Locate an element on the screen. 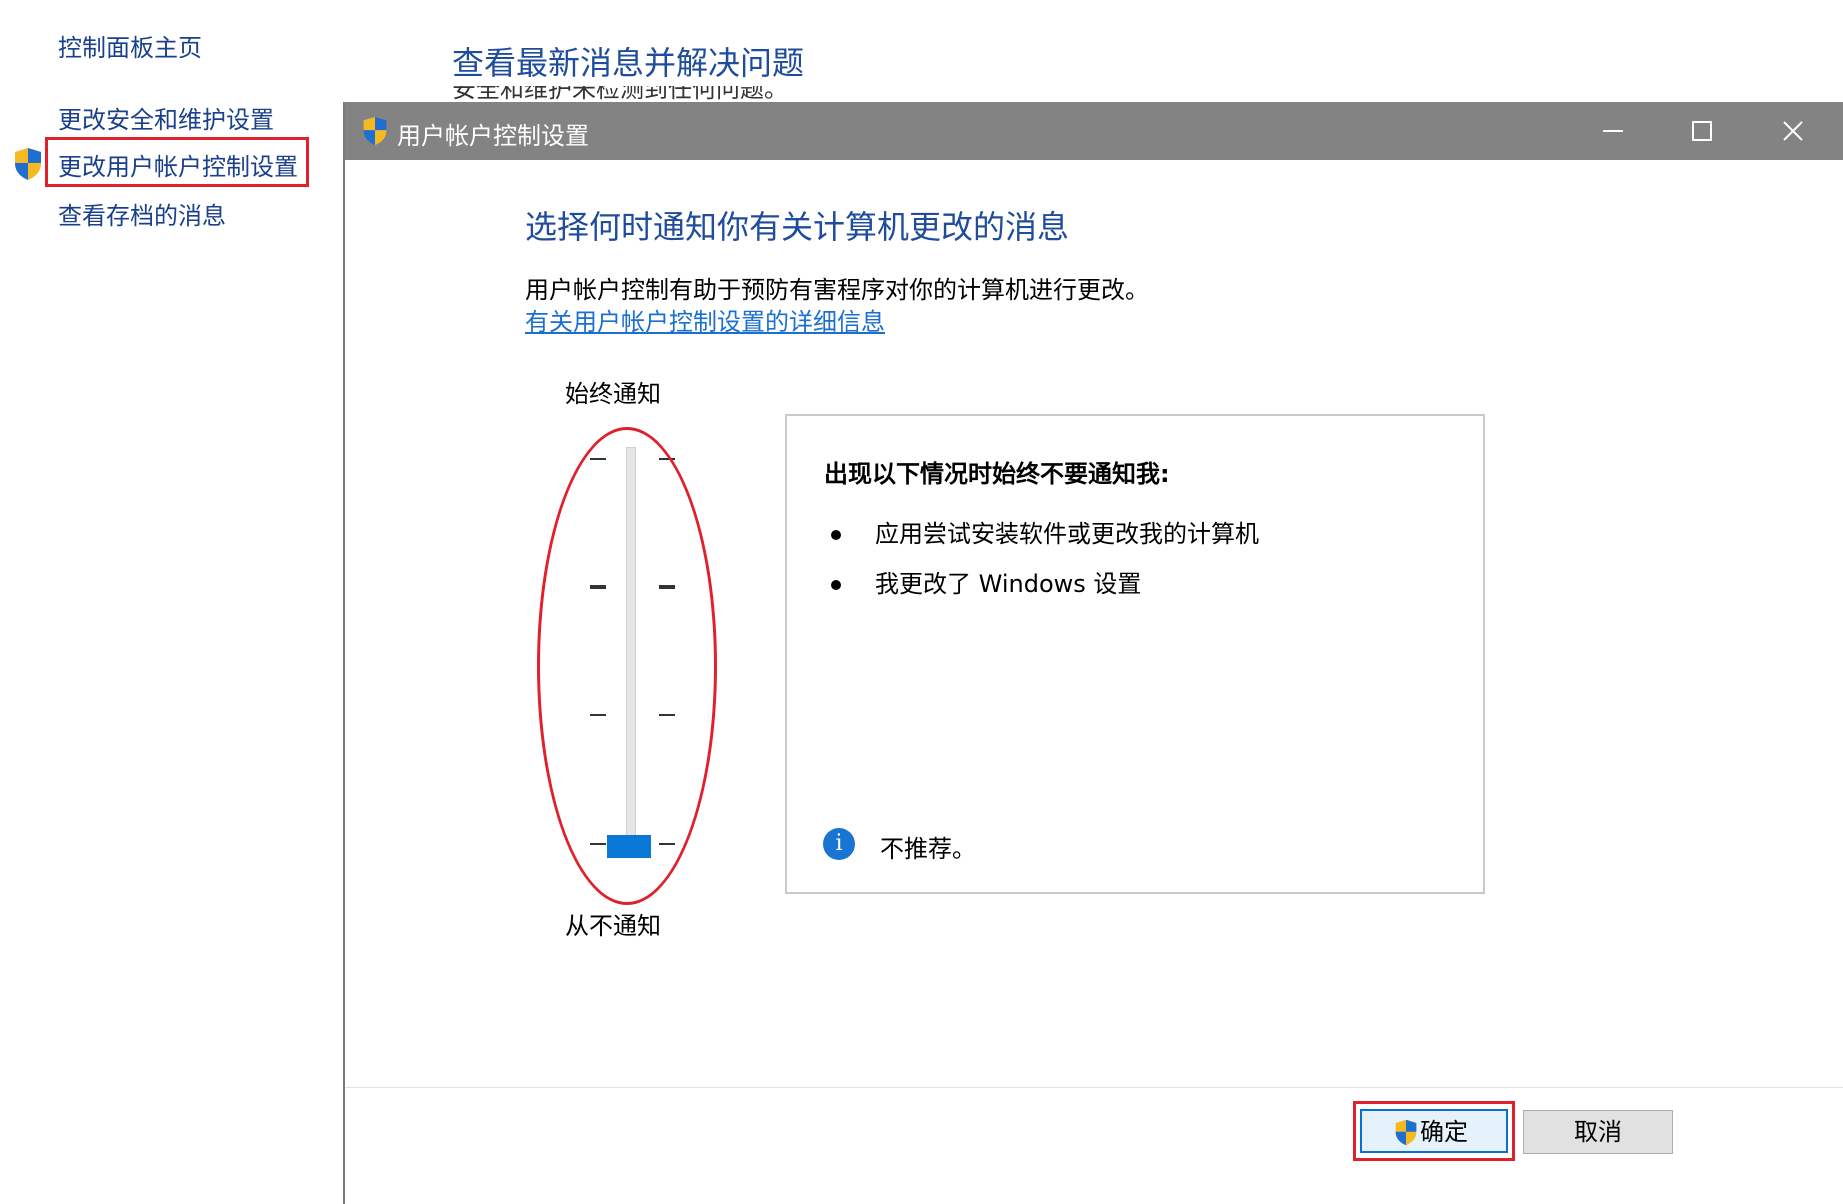  info-title: 出现以下情况时始终不要通知我: is located at coordinates (997, 474).